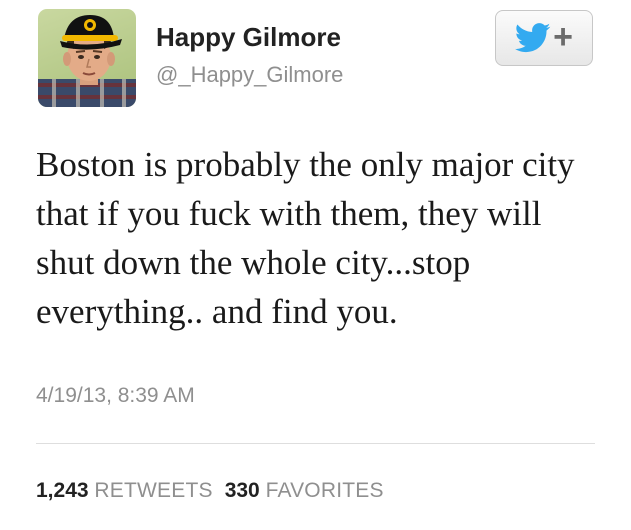 The image size is (631, 530). Describe the element at coordinates (153, 490) in the screenshot. I see `retweets-label: RETWEETS` at that location.